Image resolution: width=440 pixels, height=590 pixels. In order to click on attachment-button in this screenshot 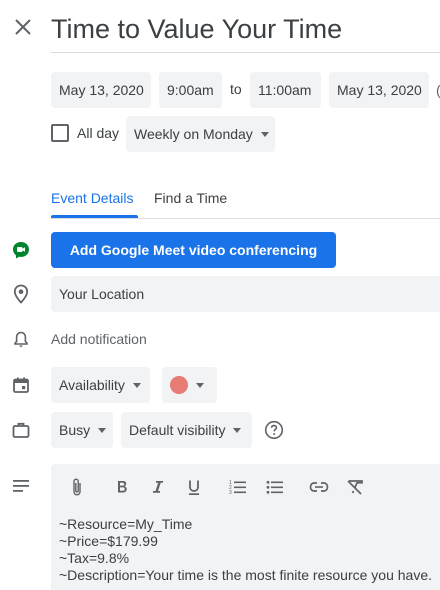, I will do `click(77, 487)`.